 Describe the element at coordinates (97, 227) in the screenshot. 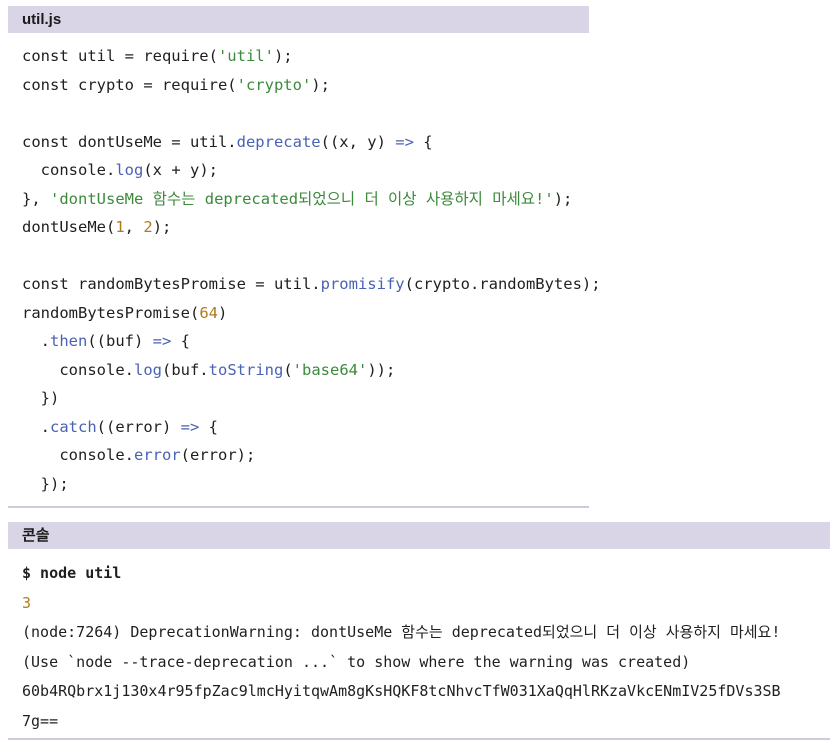

I see `code-line: dontUseMe(1, 2);` at that location.